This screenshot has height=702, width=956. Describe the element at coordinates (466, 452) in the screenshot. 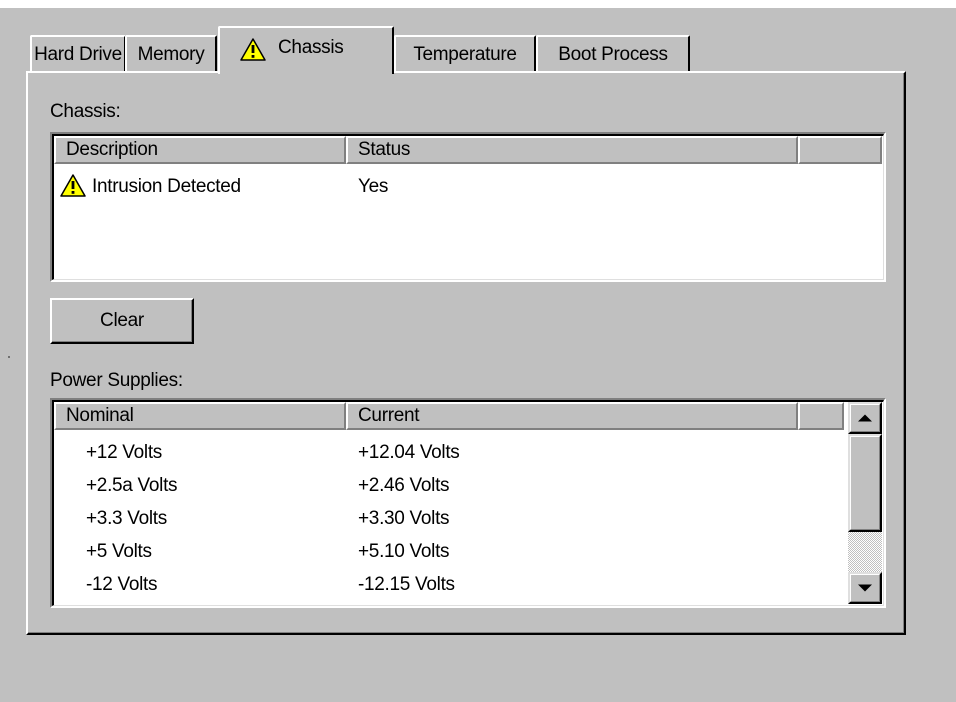

I see `table-row: +12 Volts +12.04 Volts` at that location.